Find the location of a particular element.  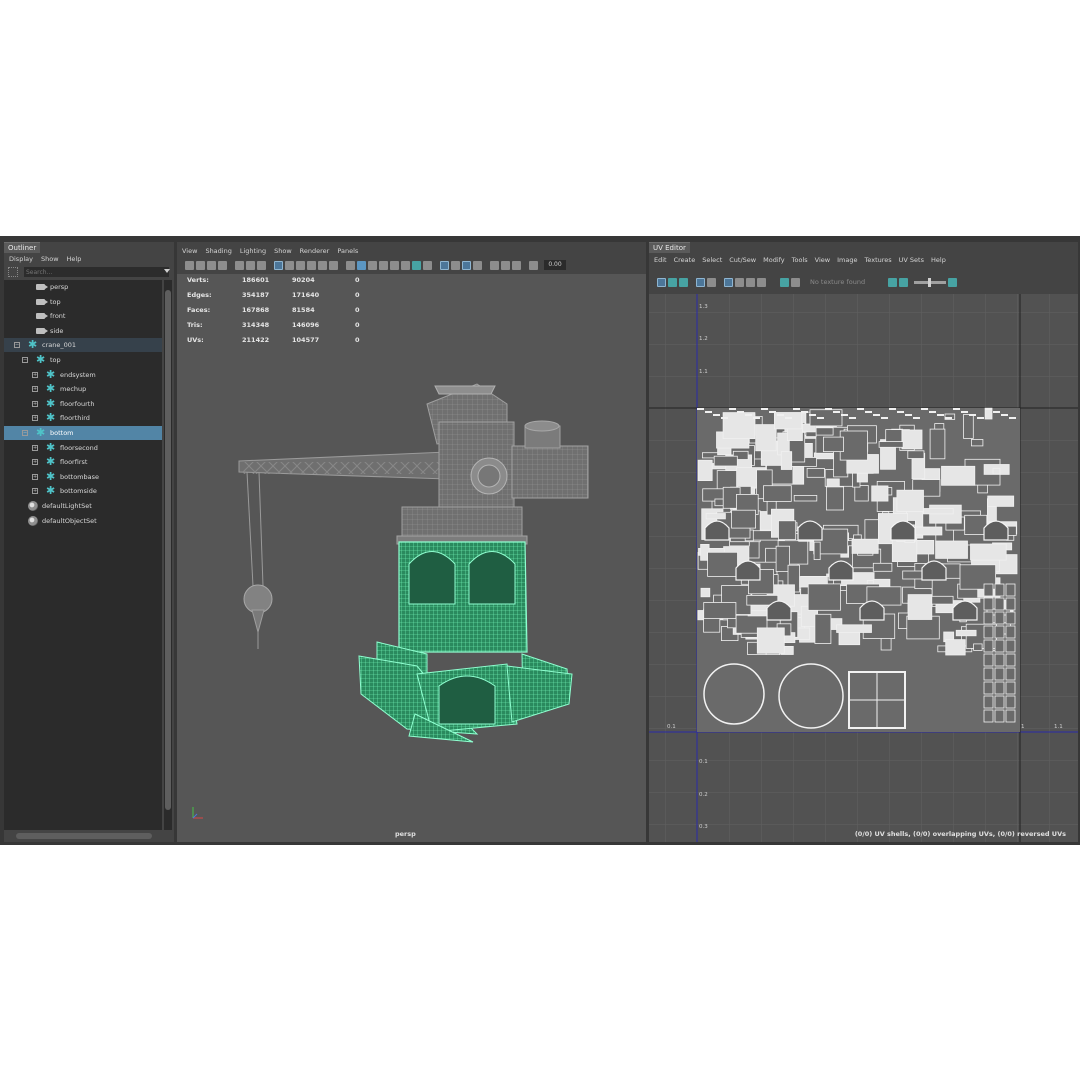

film-origin-icon is located at coordinates (333, 265).